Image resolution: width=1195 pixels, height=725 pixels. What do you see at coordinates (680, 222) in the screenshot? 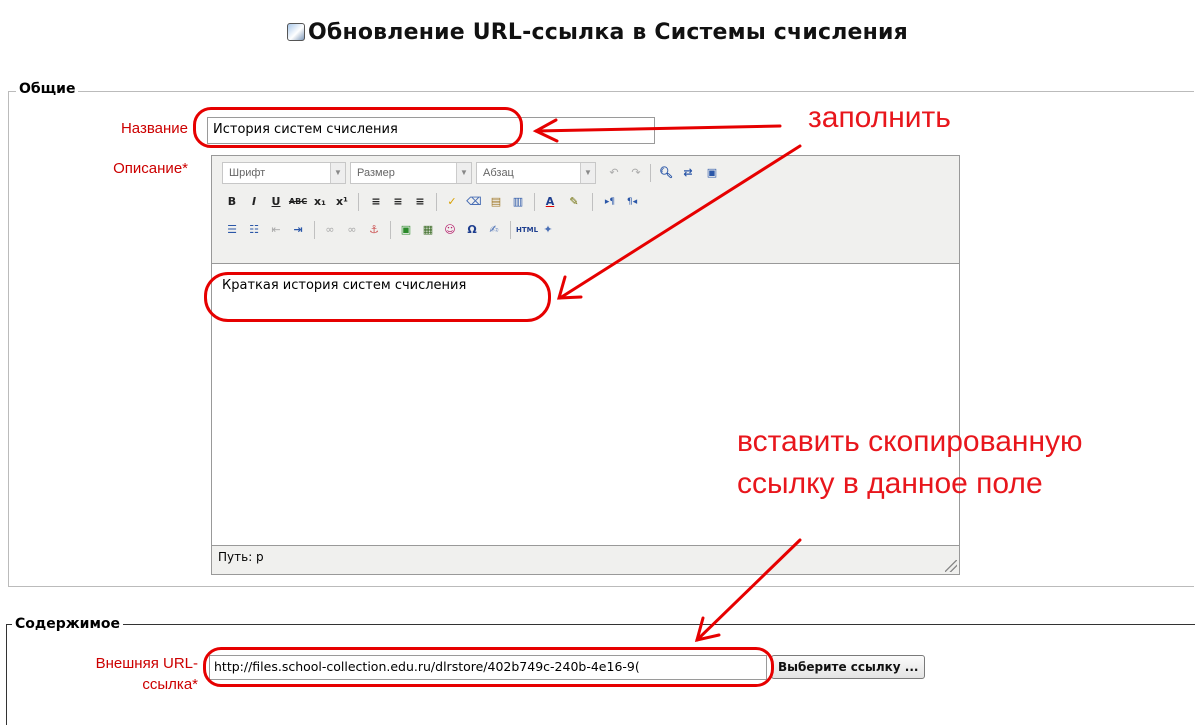
I see `arrow-to-description` at bounding box center [680, 222].